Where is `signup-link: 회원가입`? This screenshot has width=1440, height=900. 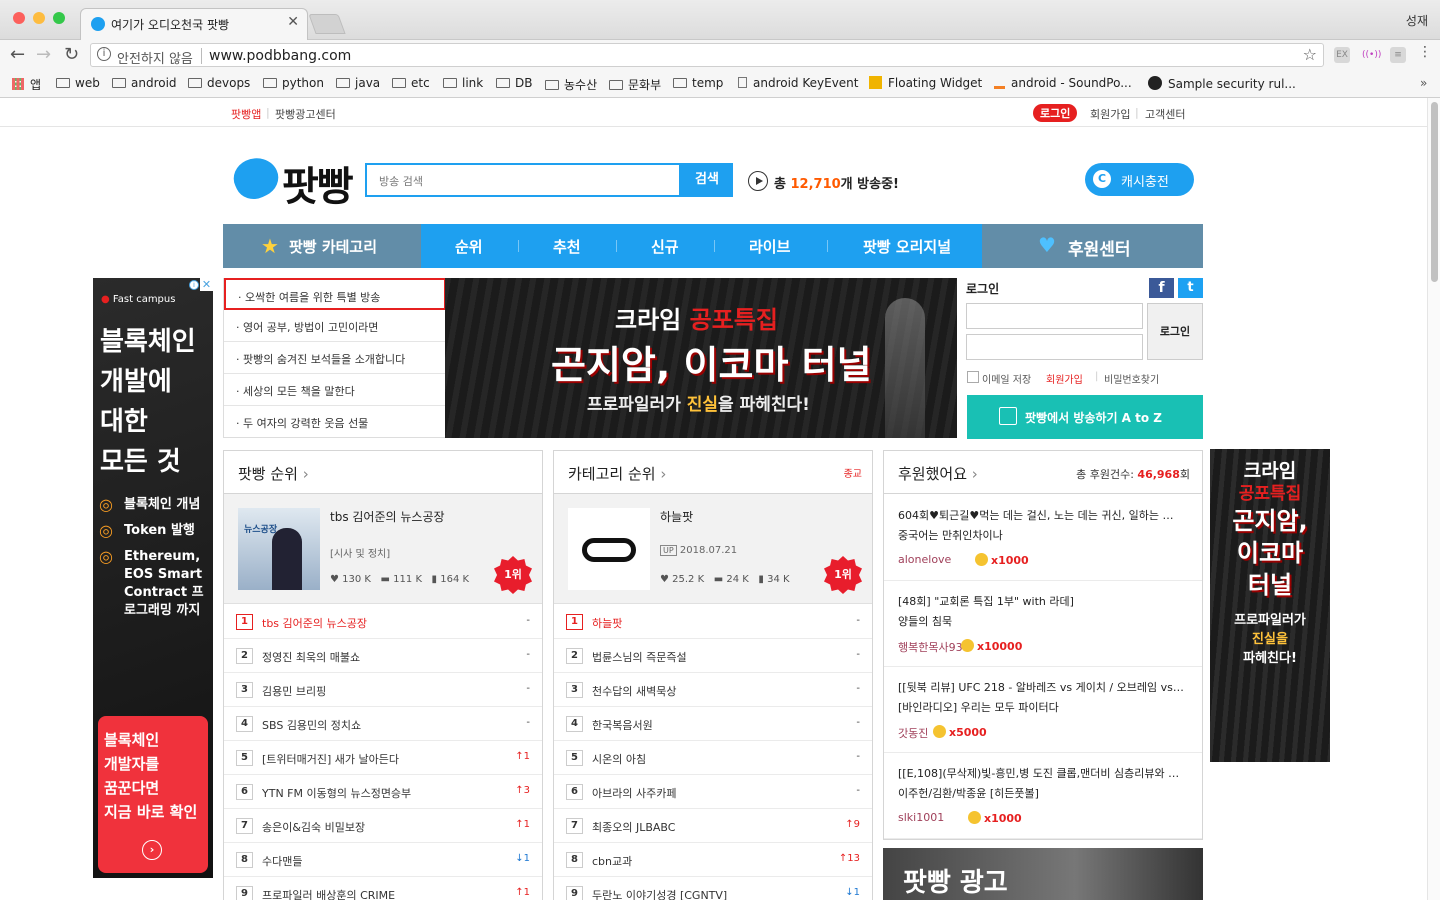
signup-link: 회원가입 is located at coordinates (1064, 378).